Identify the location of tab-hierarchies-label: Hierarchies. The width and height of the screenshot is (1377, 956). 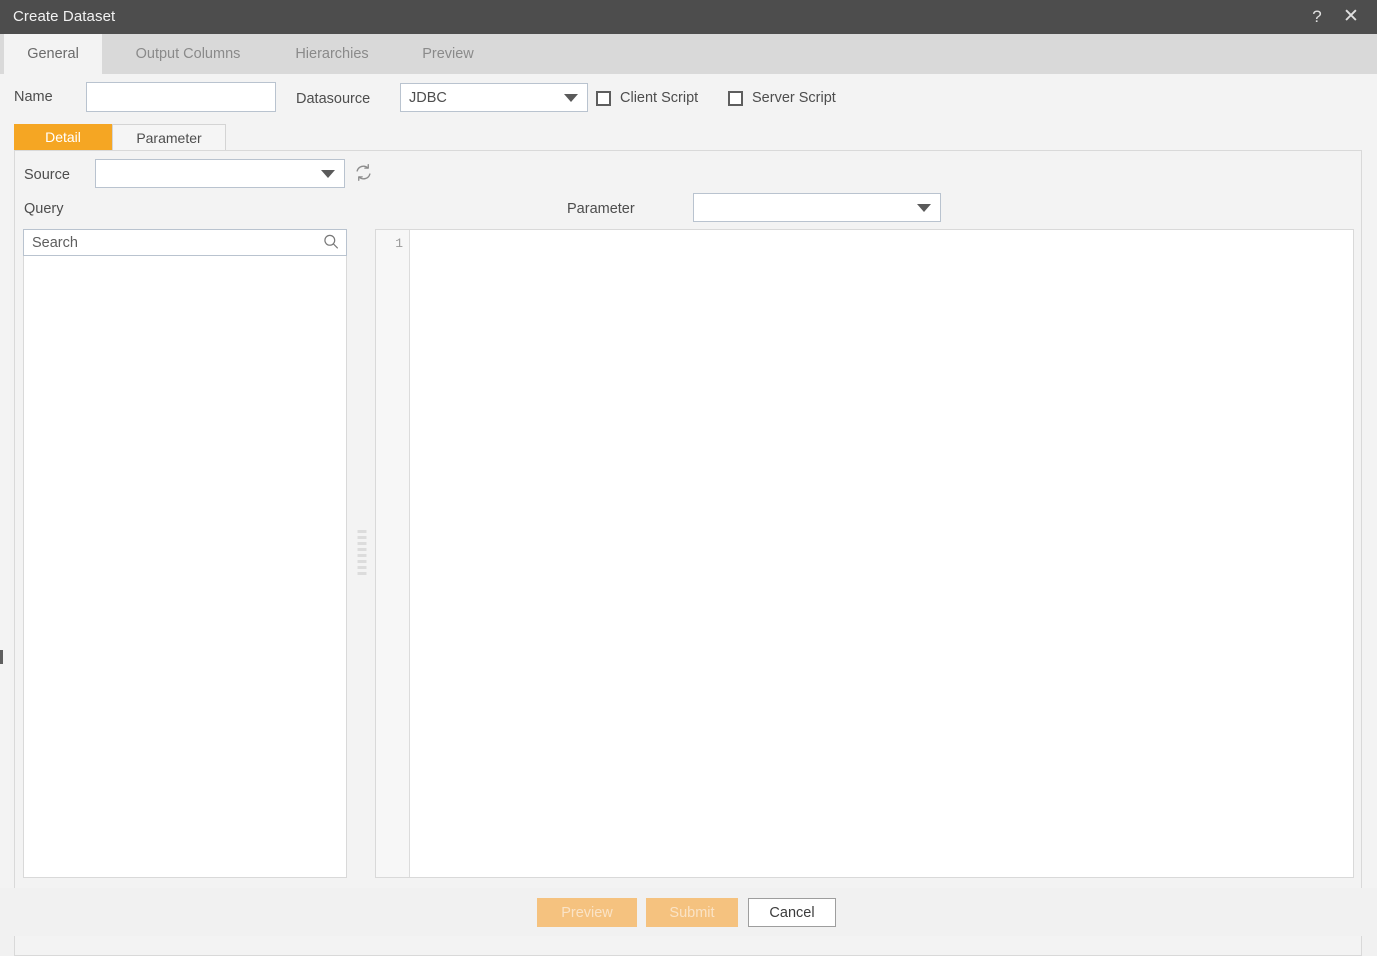
(332, 54).